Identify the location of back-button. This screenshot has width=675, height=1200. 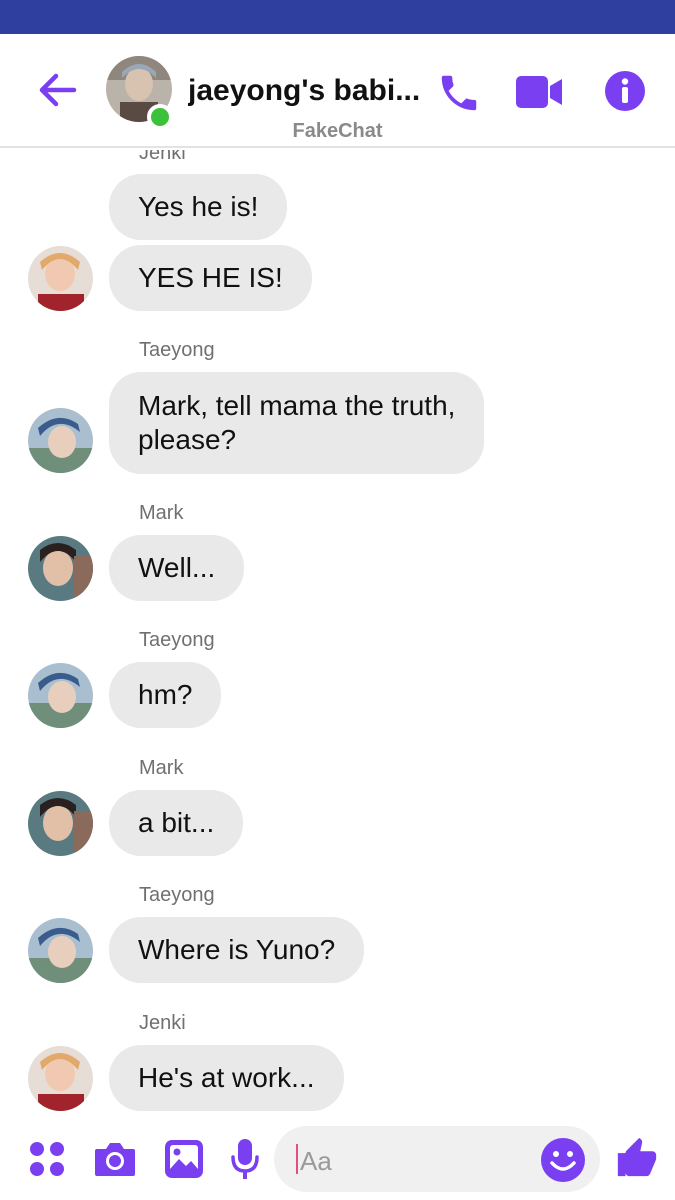
(58, 90).